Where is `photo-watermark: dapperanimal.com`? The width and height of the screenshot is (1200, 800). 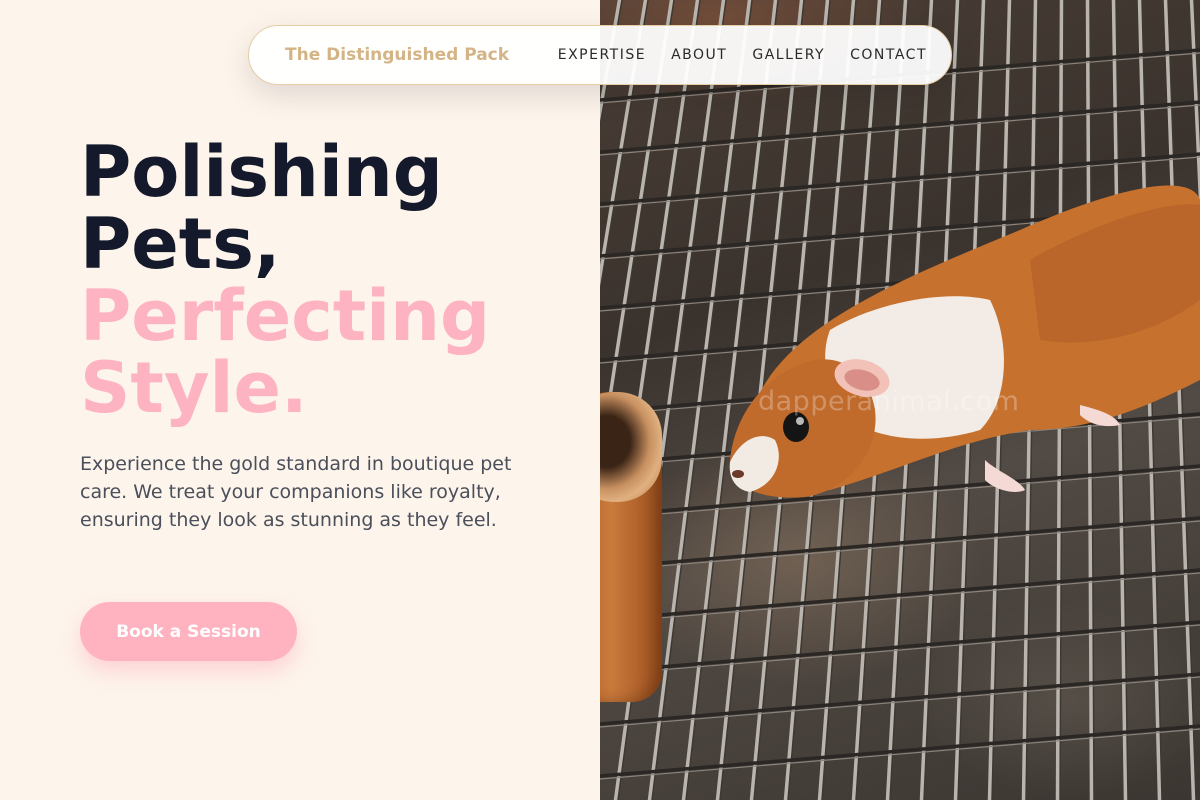
photo-watermark: dapperanimal.com is located at coordinates (889, 401).